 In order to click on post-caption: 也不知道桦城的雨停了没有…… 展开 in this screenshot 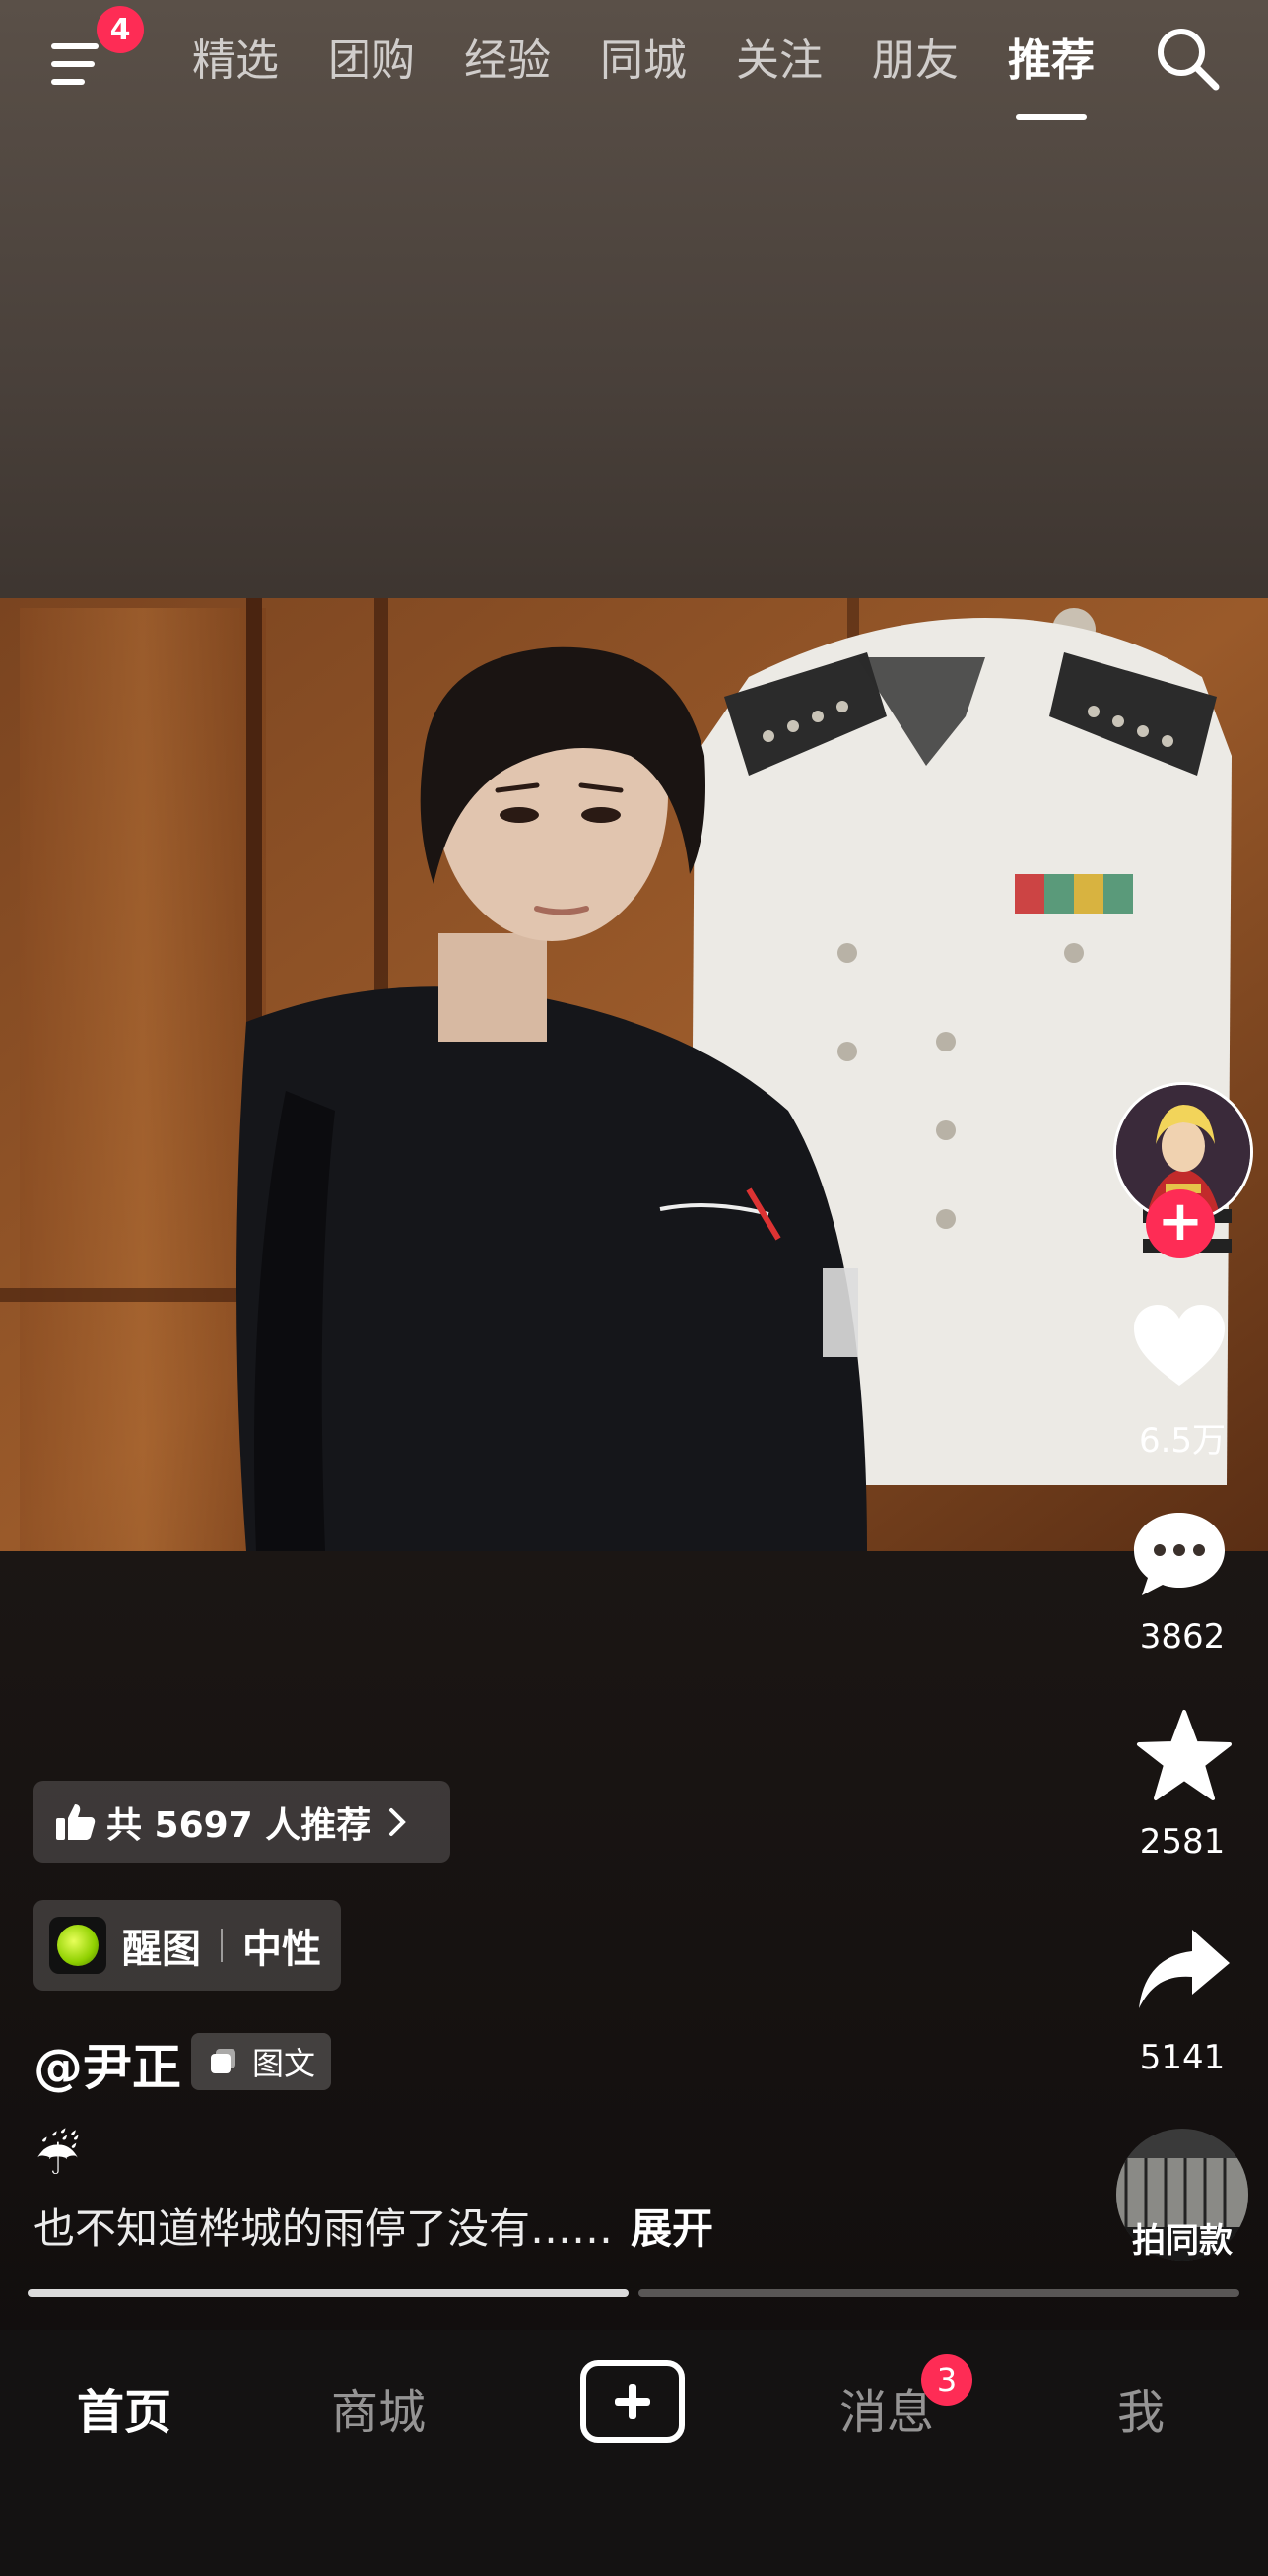, I will do `click(373, 2226)`.